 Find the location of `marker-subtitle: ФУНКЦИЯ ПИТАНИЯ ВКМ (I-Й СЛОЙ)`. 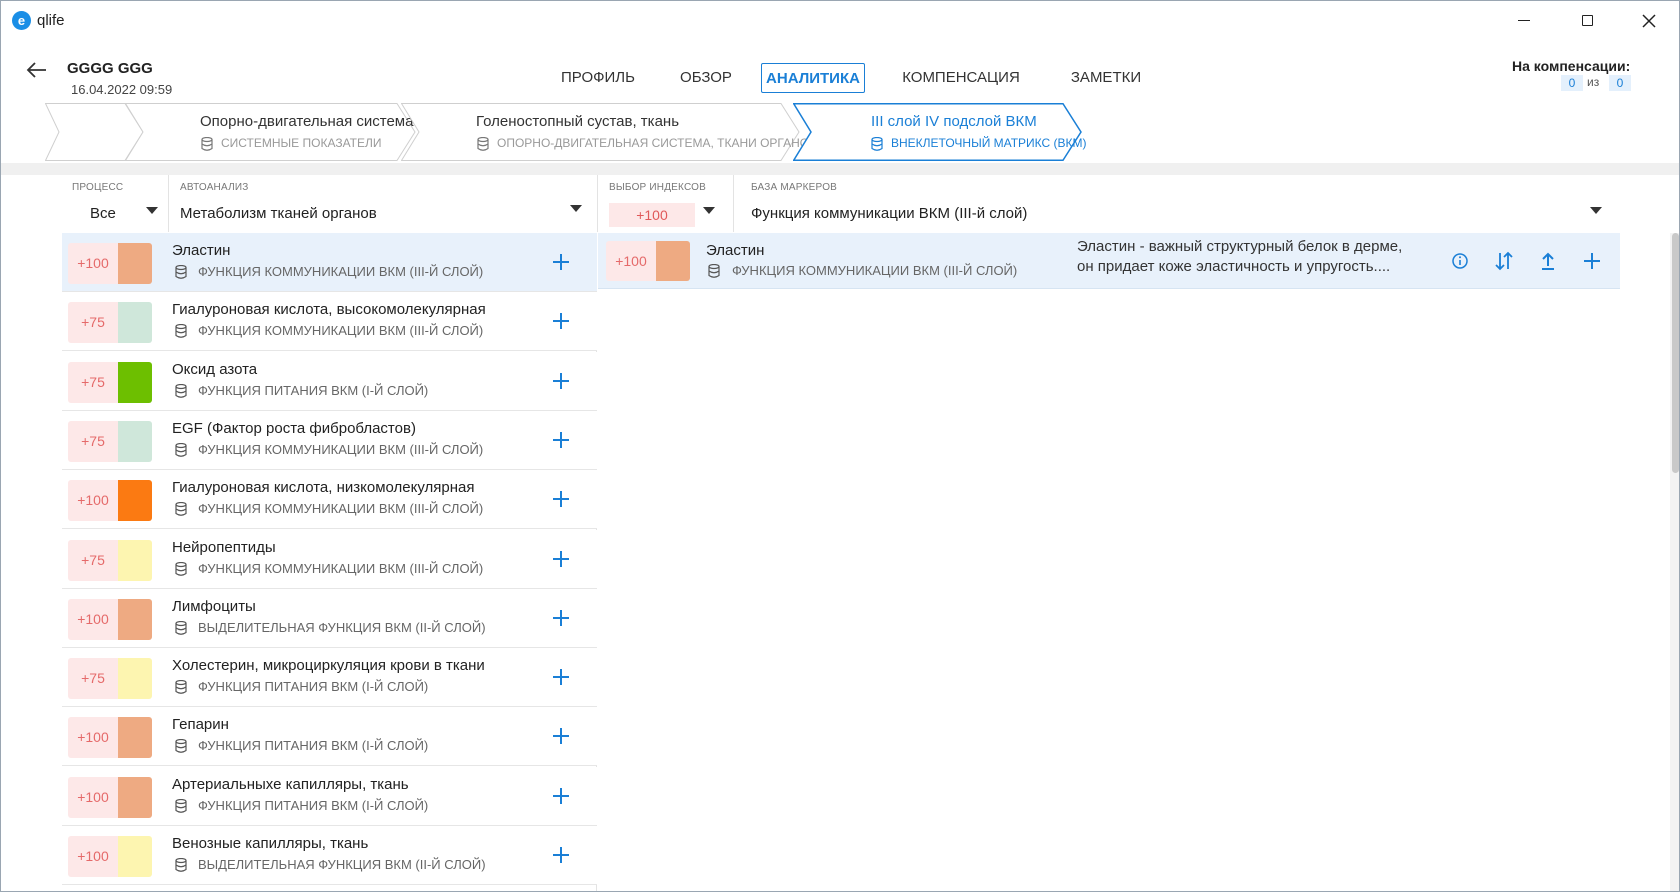

marker-subtitle: ФУНКЦИЯ ПИТАНИЯ ВКМ (I-Й СЛОЙ) is located at coordinates (313, 390).